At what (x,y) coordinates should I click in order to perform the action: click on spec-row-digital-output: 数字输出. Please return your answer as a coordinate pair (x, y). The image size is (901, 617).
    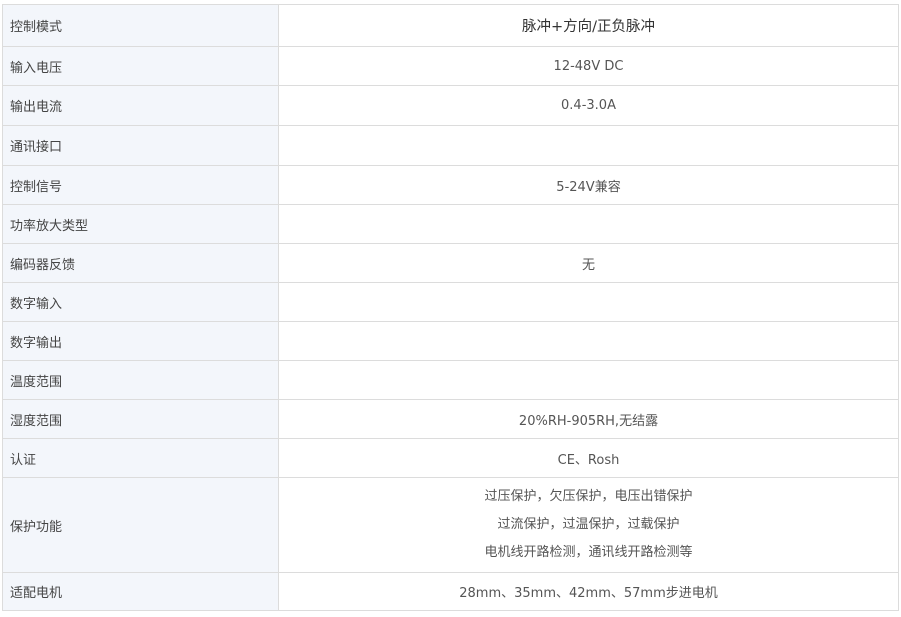
    Looking at the image, I should click on (450, 341).